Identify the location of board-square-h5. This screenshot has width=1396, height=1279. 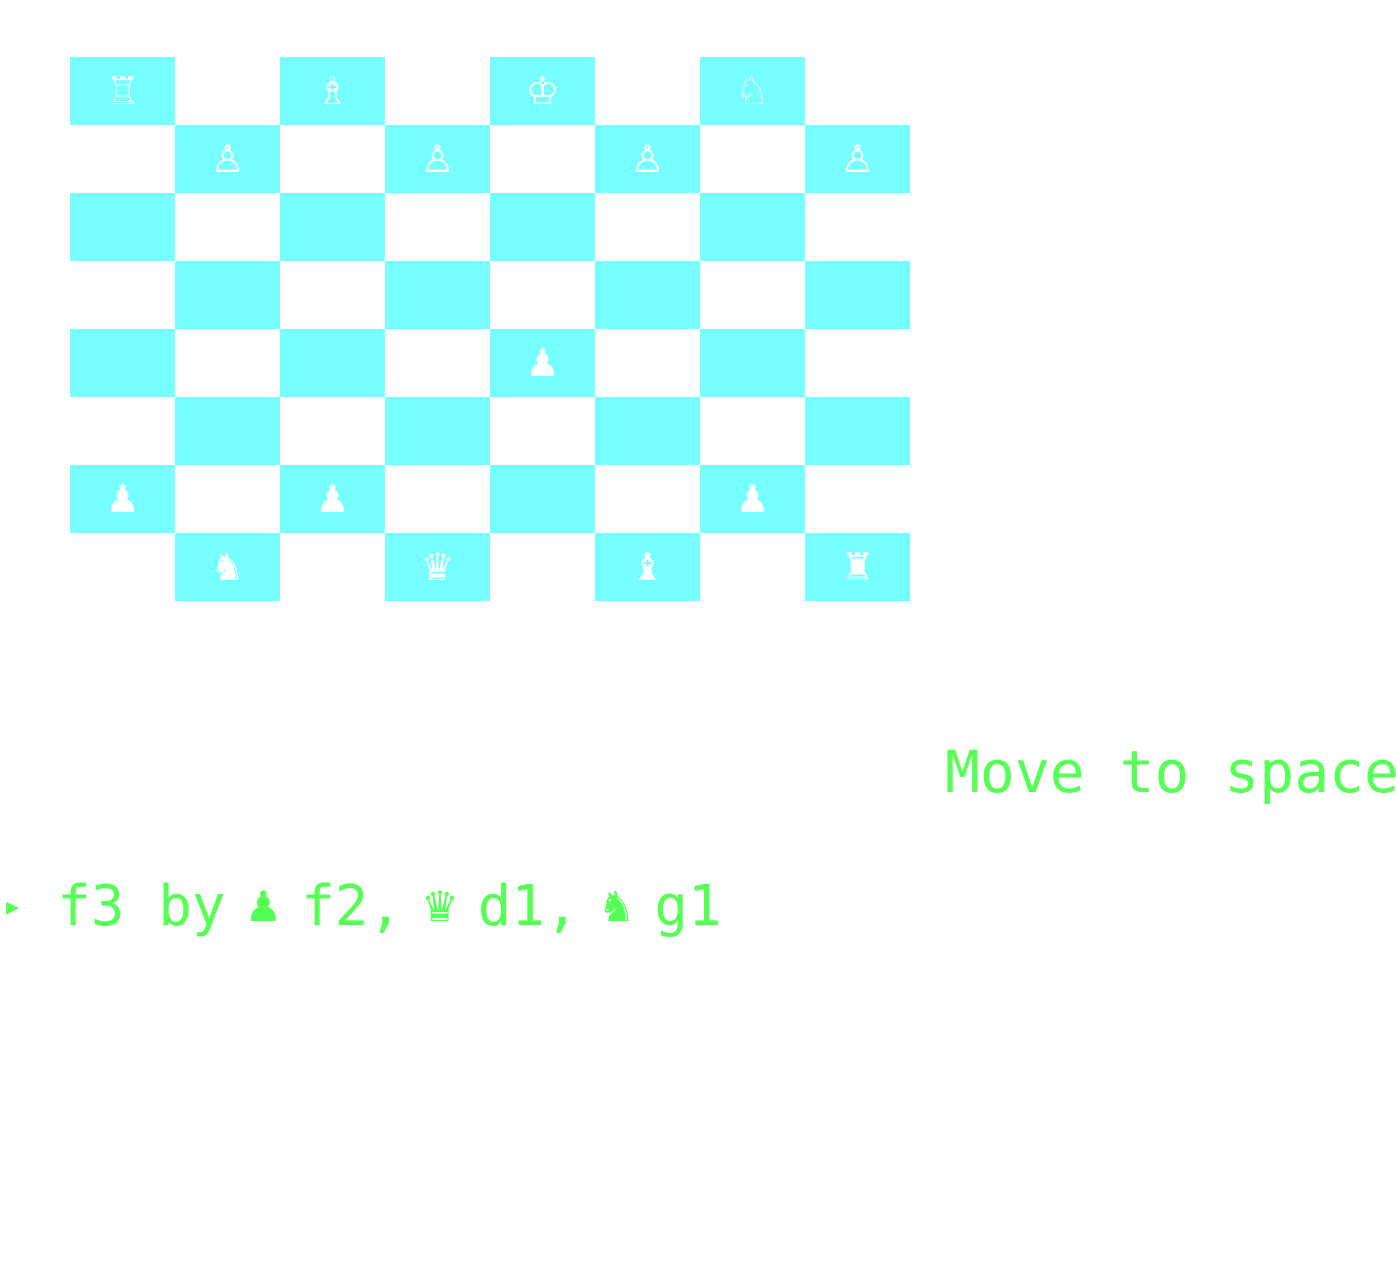
(857, 295).